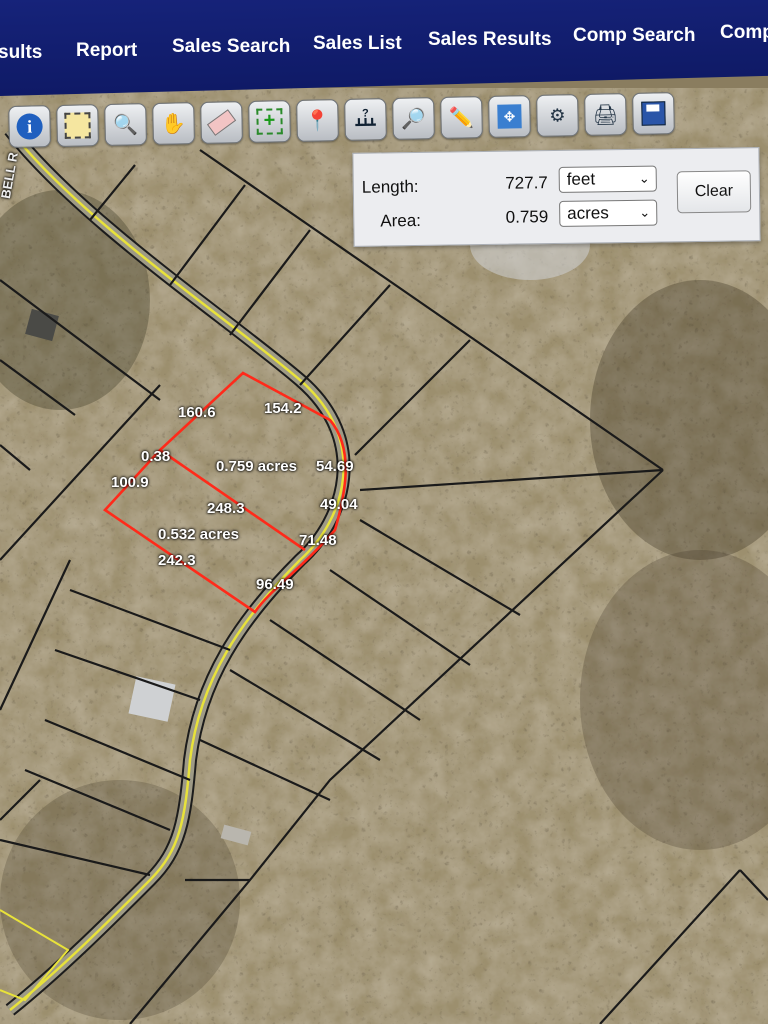 This screenshot has width=768, height=1024. Describe the element at coordinates (283, 408) in the screenshot. I see `dimension-label: 154.2` at that location.